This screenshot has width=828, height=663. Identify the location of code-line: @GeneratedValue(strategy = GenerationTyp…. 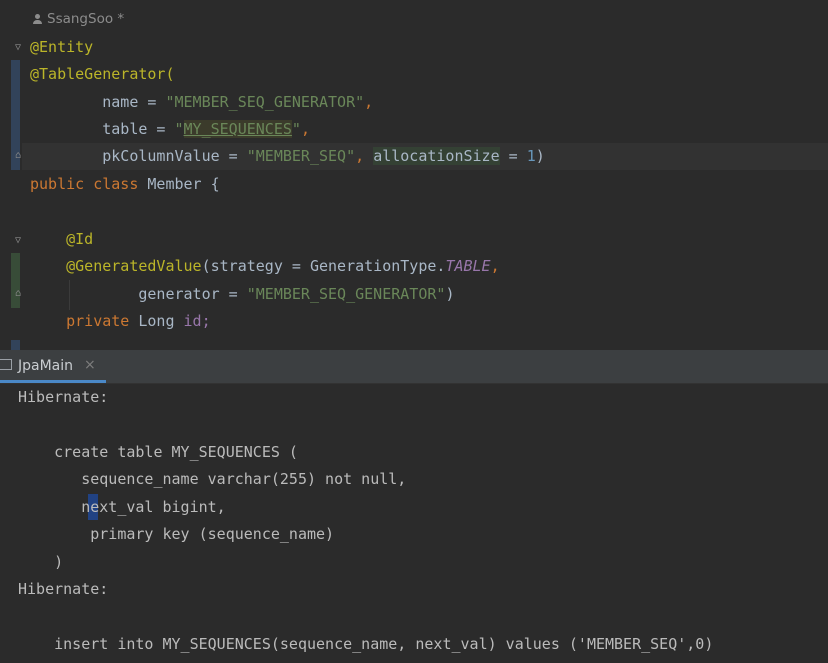
(265, 266).